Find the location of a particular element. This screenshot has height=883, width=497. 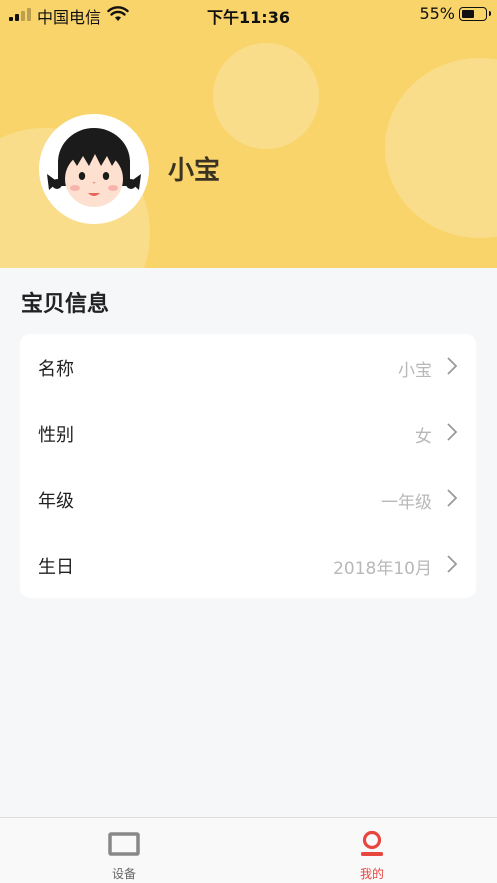

profile-name: 小宝 is located at coordinates (194, 171).